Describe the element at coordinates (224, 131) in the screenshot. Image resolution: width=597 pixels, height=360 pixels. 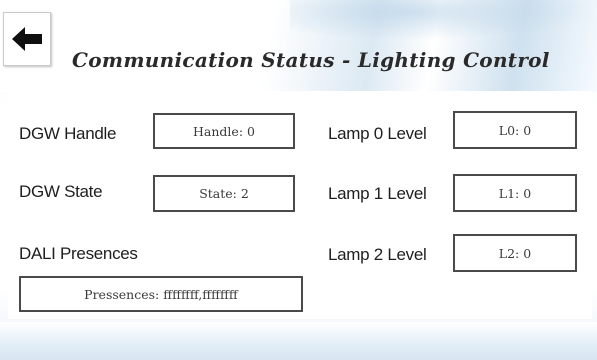
I see `dgw-handle-field: Handle: 0` at that location.